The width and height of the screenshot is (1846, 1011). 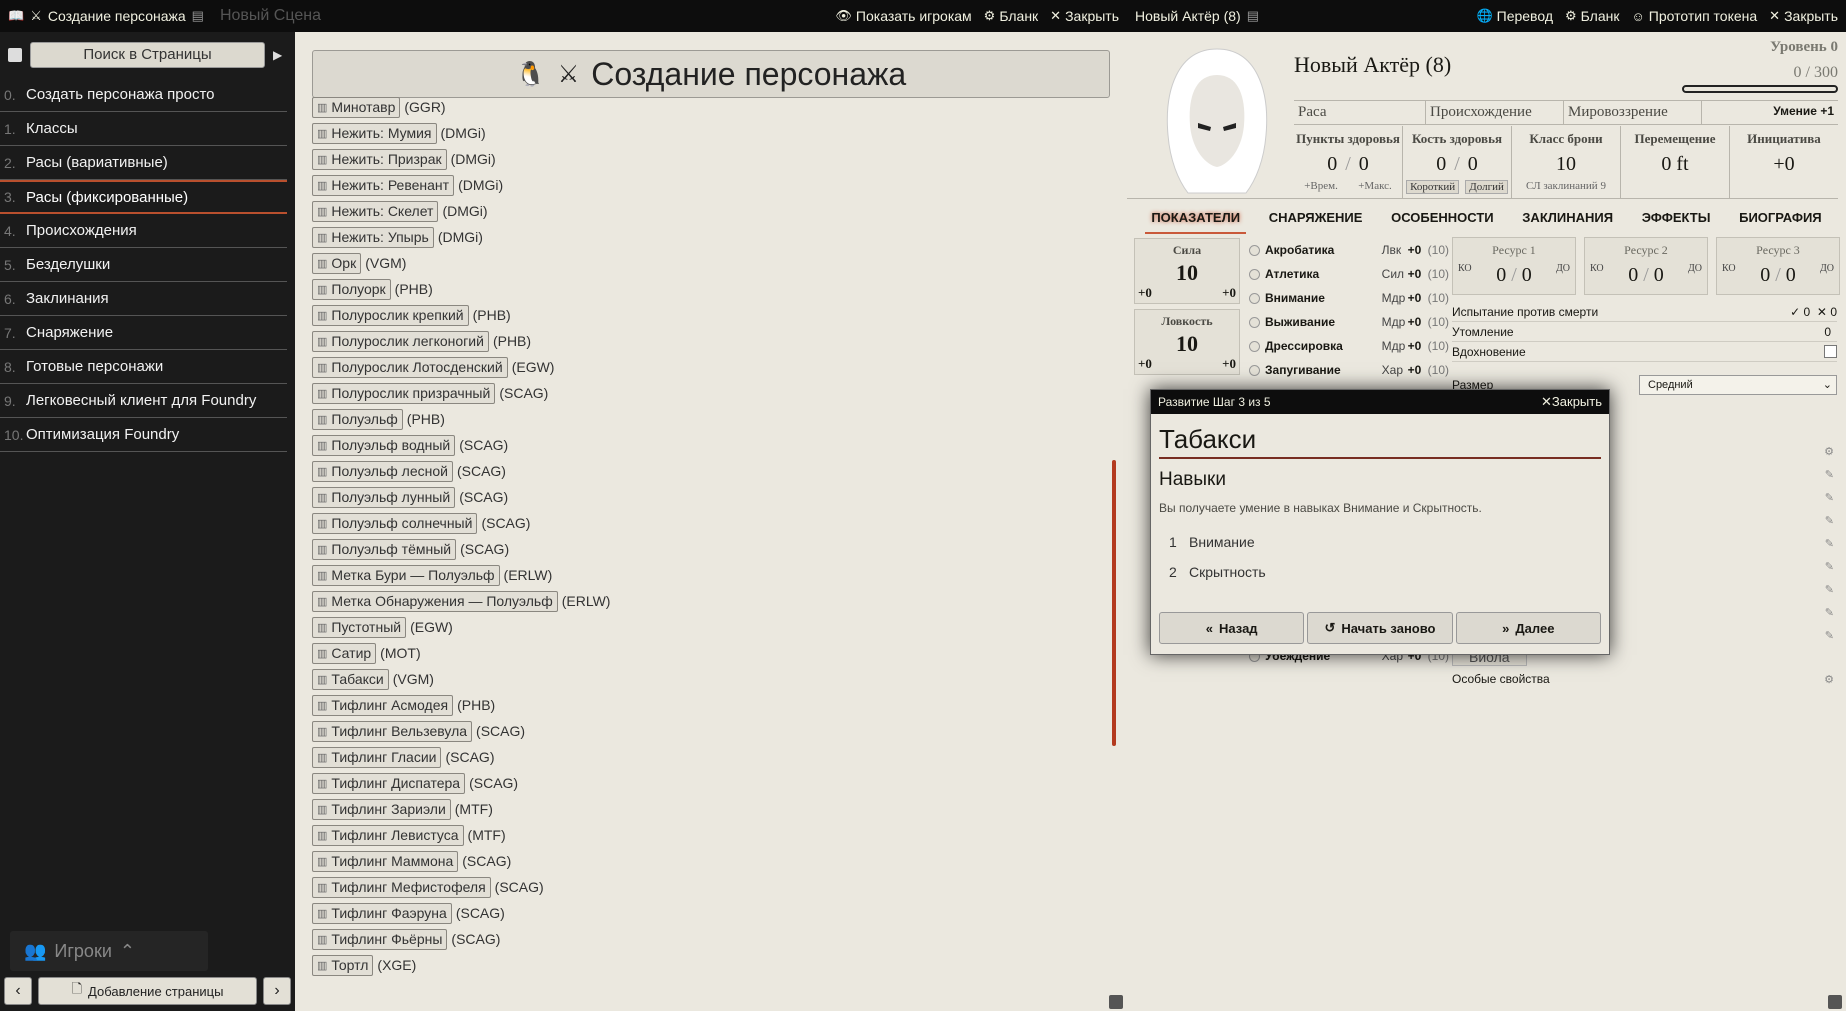 What do you see at coordinates (356, 107) in the screenshot?
I see `race-link: ▥ Минотавр` at bounding box center [356, 107].